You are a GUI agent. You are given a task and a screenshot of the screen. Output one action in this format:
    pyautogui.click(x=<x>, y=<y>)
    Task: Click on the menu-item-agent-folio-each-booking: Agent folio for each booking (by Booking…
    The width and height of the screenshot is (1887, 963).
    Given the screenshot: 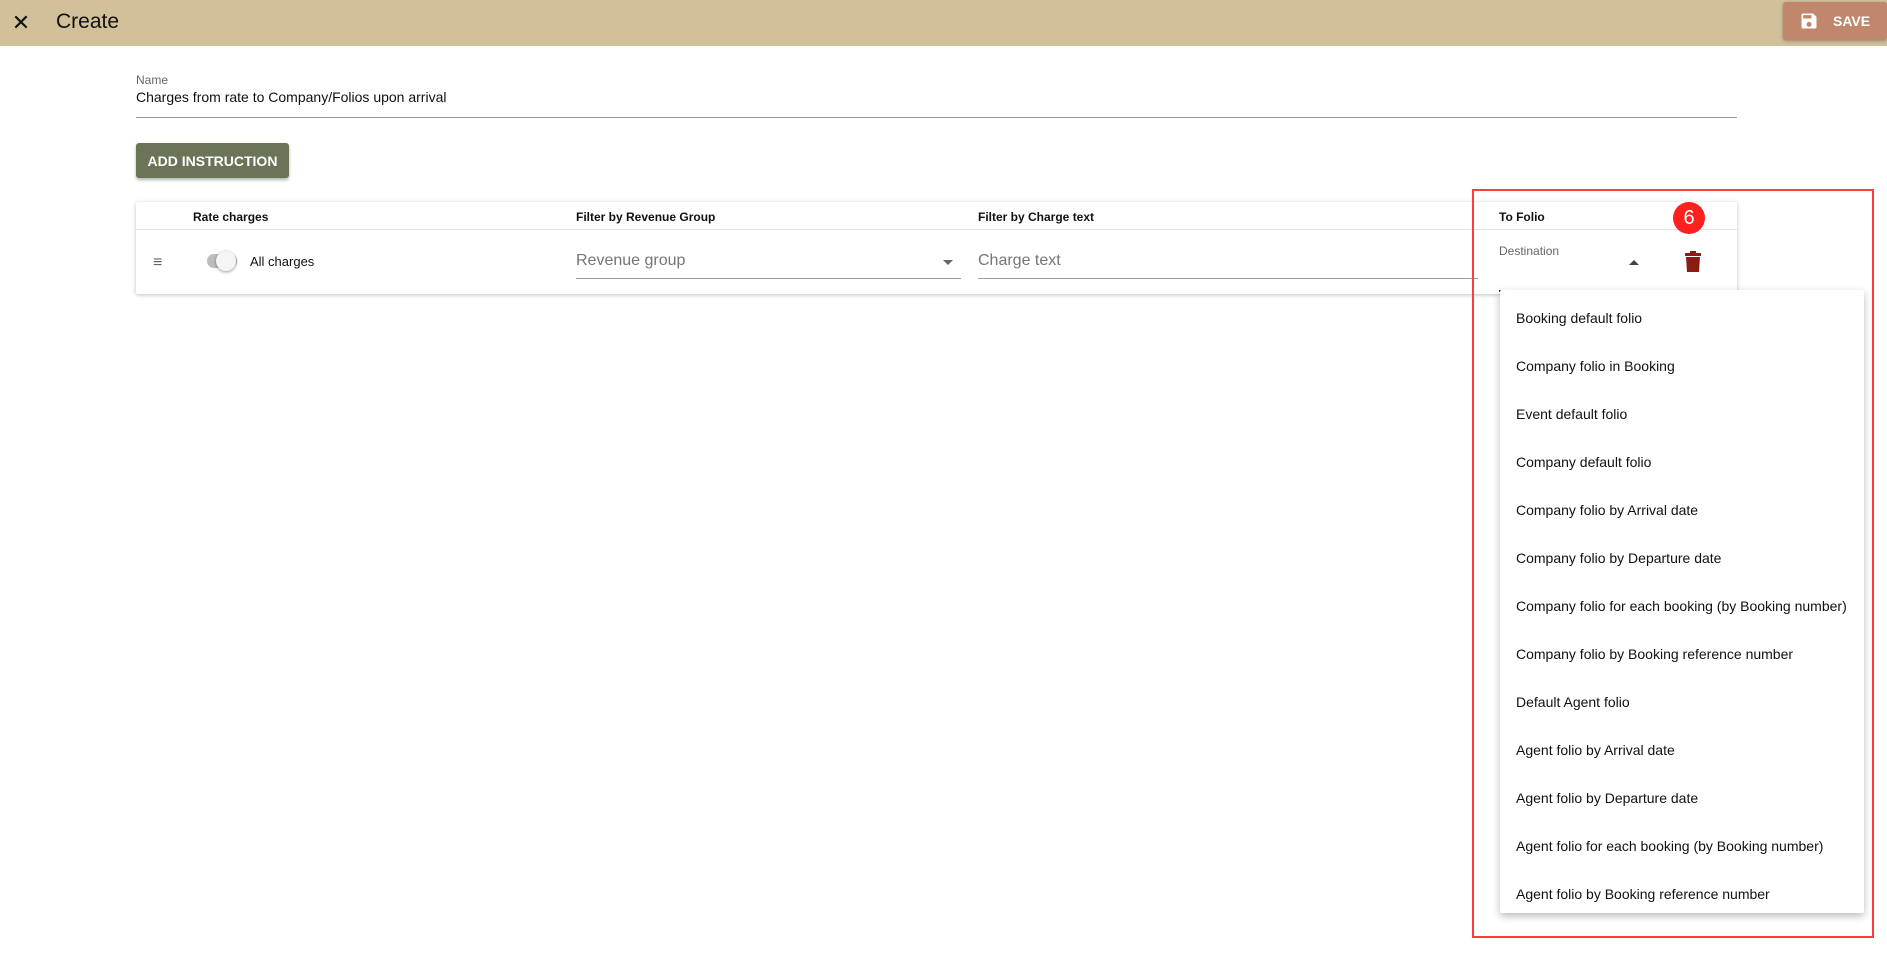 What is the action you would take?
    pyautogui.click(x=1682, y=846)
    